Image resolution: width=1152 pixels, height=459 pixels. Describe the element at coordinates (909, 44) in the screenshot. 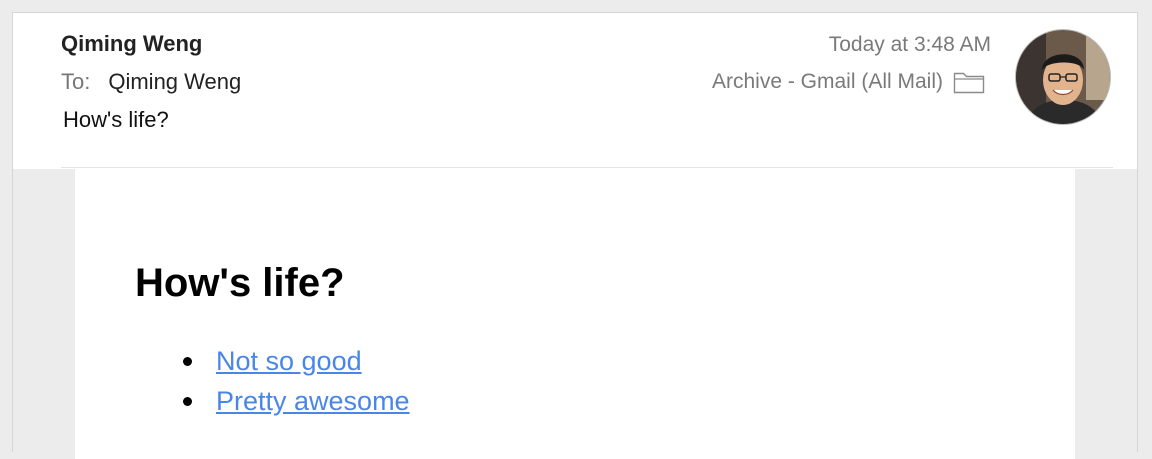

I see `message-timestamp: Today at 3:48 AM` at that location.